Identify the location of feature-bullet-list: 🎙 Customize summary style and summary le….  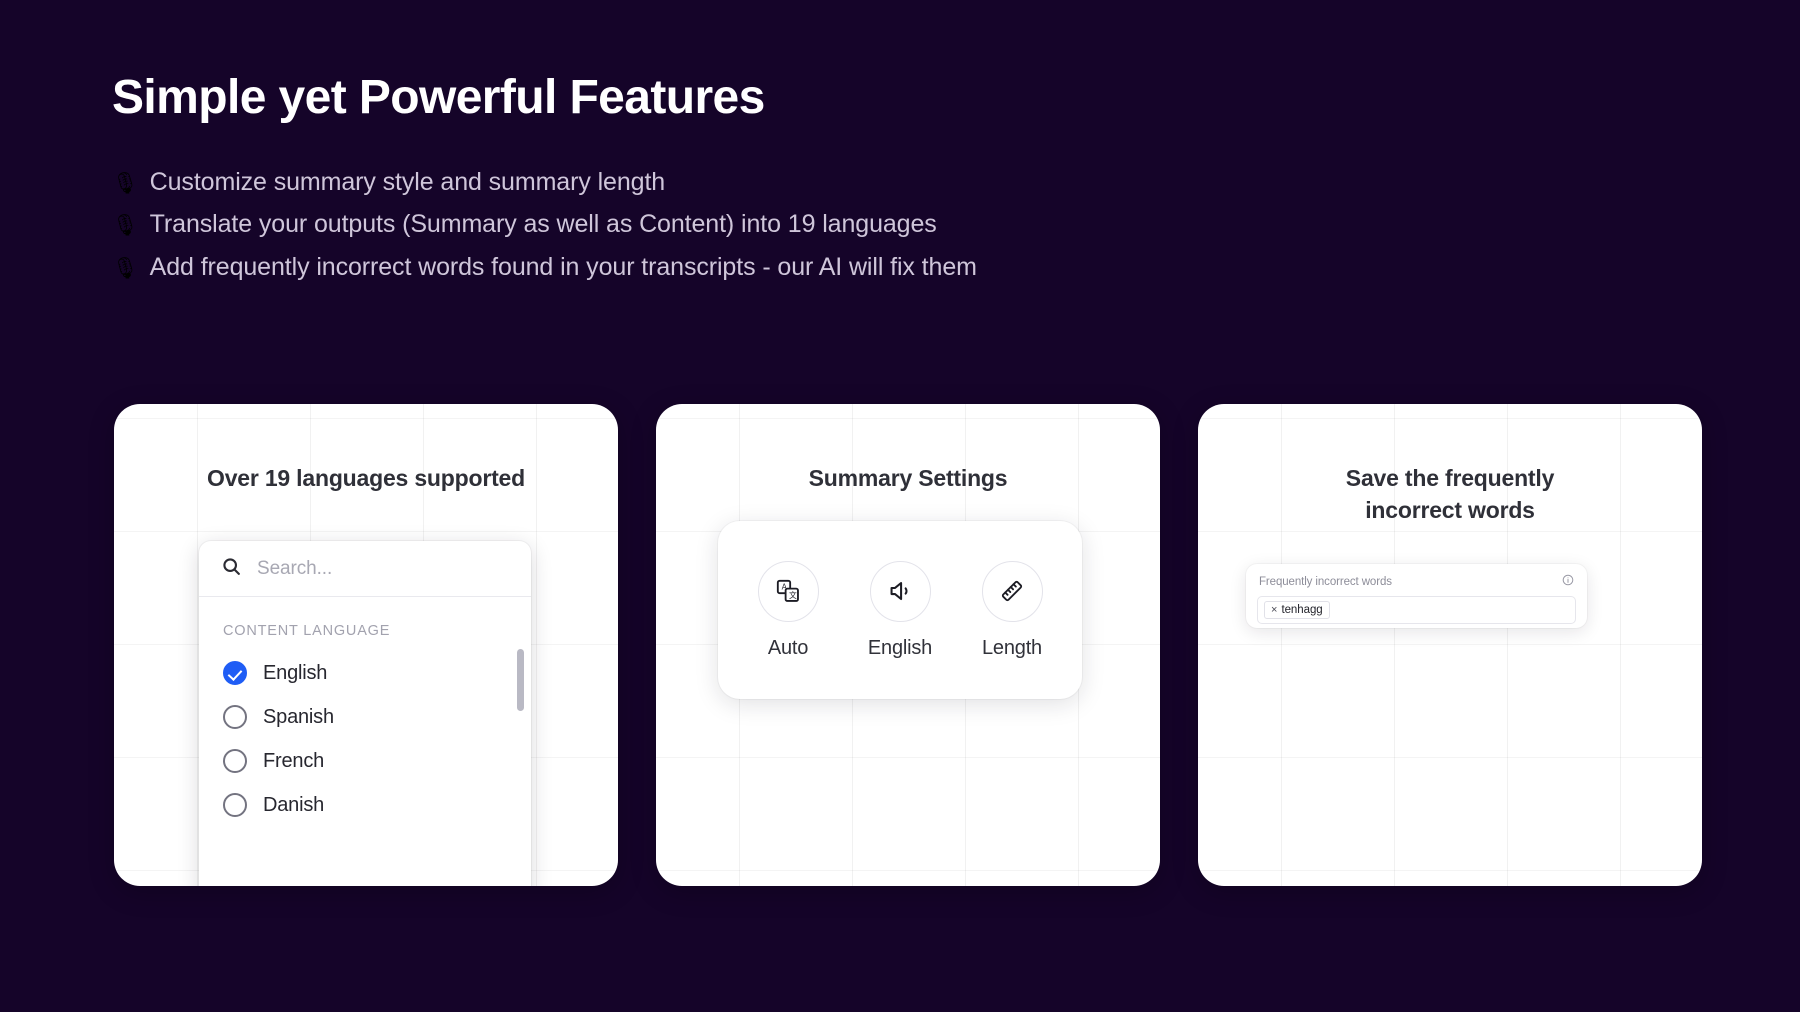
(862, 225).